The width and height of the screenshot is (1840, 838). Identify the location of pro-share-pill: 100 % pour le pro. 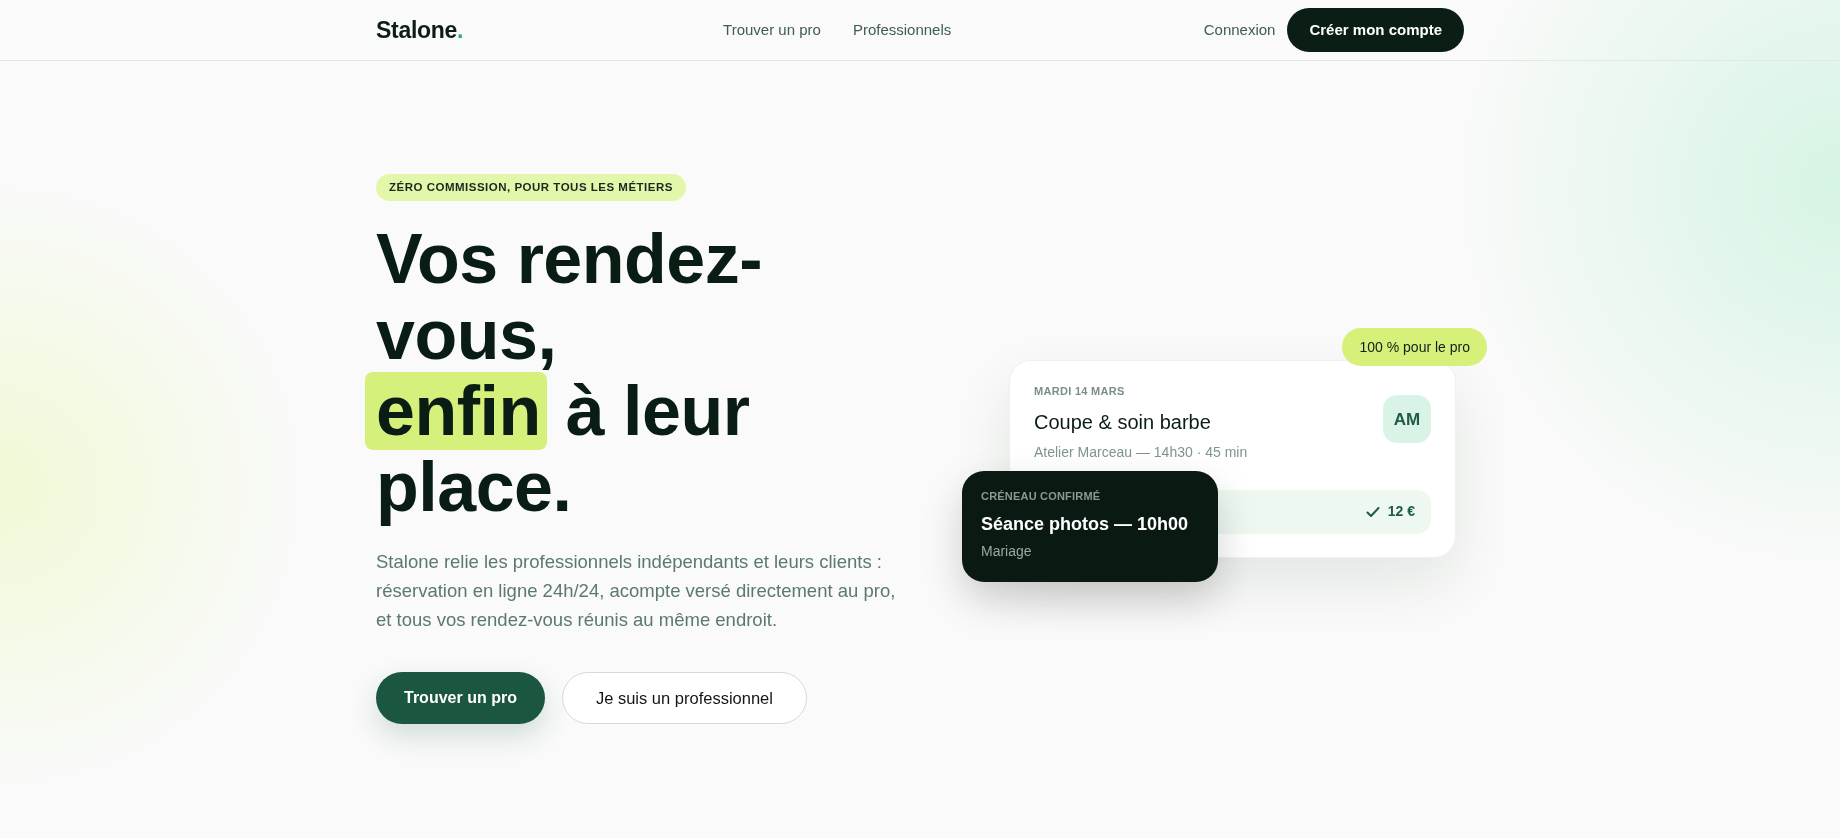
(1414, 347).